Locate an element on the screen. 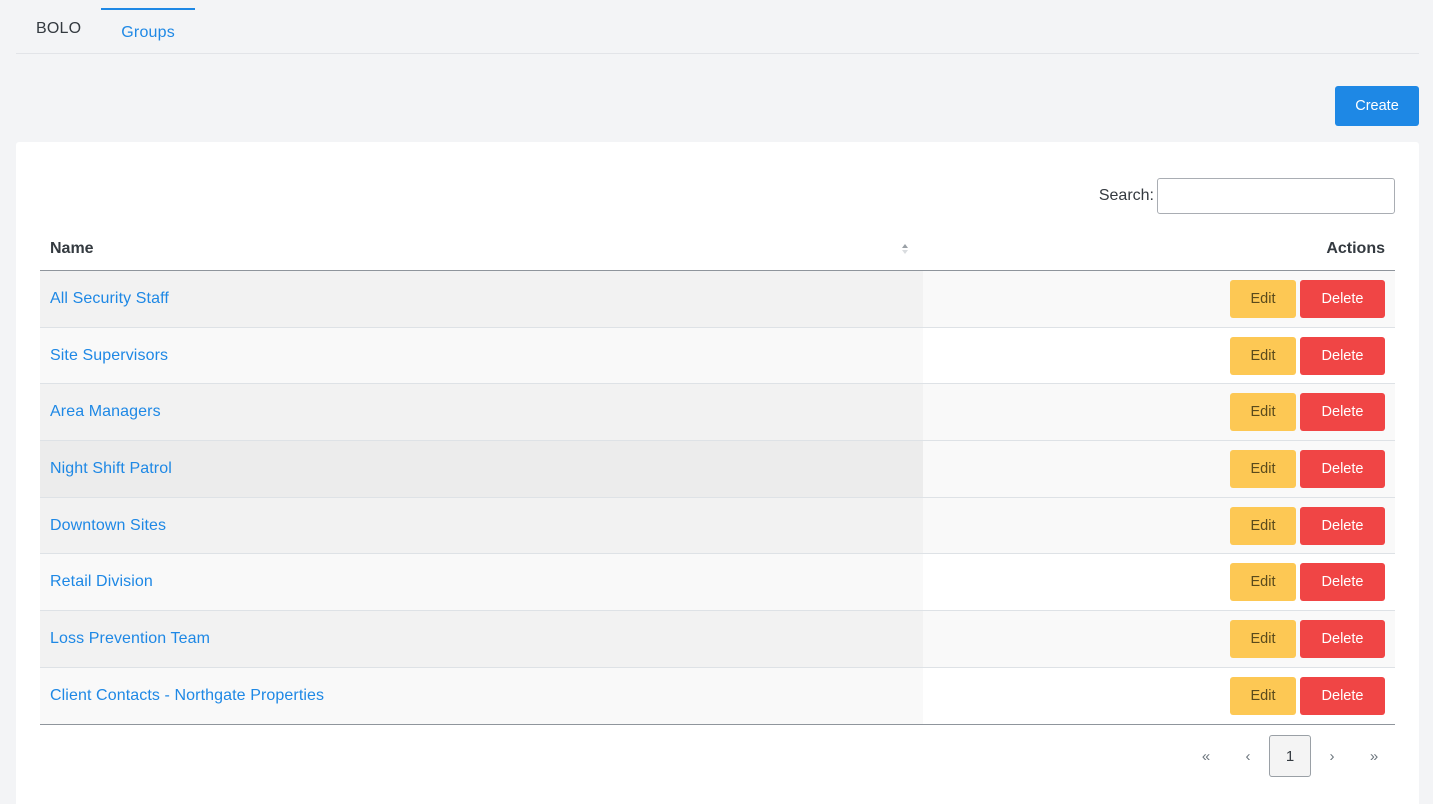 The width and height of the screenshot is (1433, 804). table-row: Retail Division Edit Delete is located at coordinates (717, 583).